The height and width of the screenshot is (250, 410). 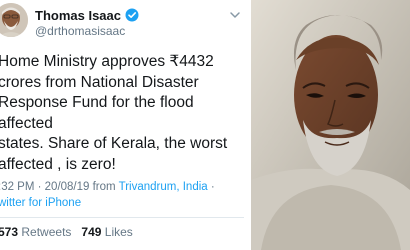 I want to click on author-row: Thomas Isaac, so click(x=87, y=15).